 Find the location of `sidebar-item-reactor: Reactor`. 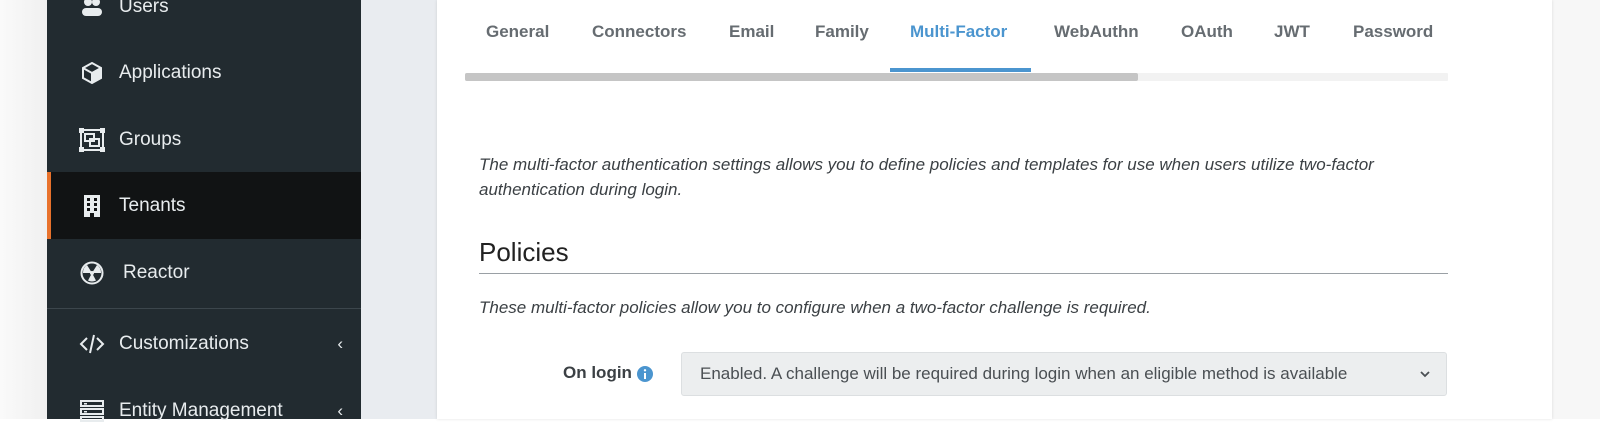

sidebar-item-reactor: Reactor is located at coordinates (204, 272).